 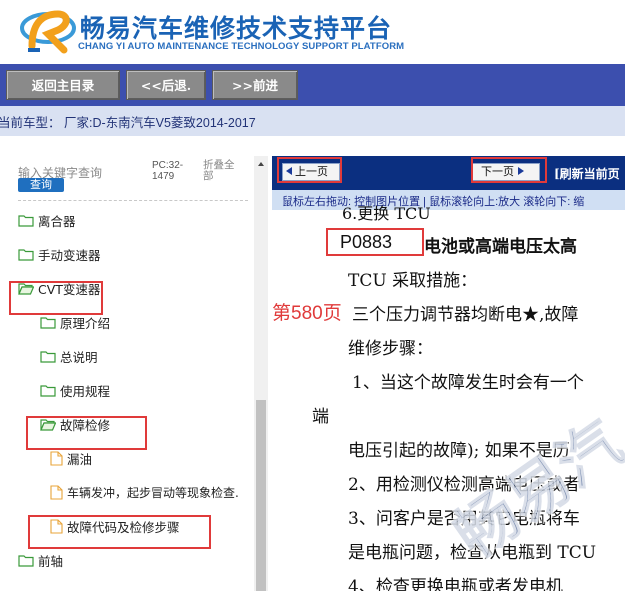 I want to click on brand-title: 畅易汽车维修技术支持平台, so click(x=236, y=28).